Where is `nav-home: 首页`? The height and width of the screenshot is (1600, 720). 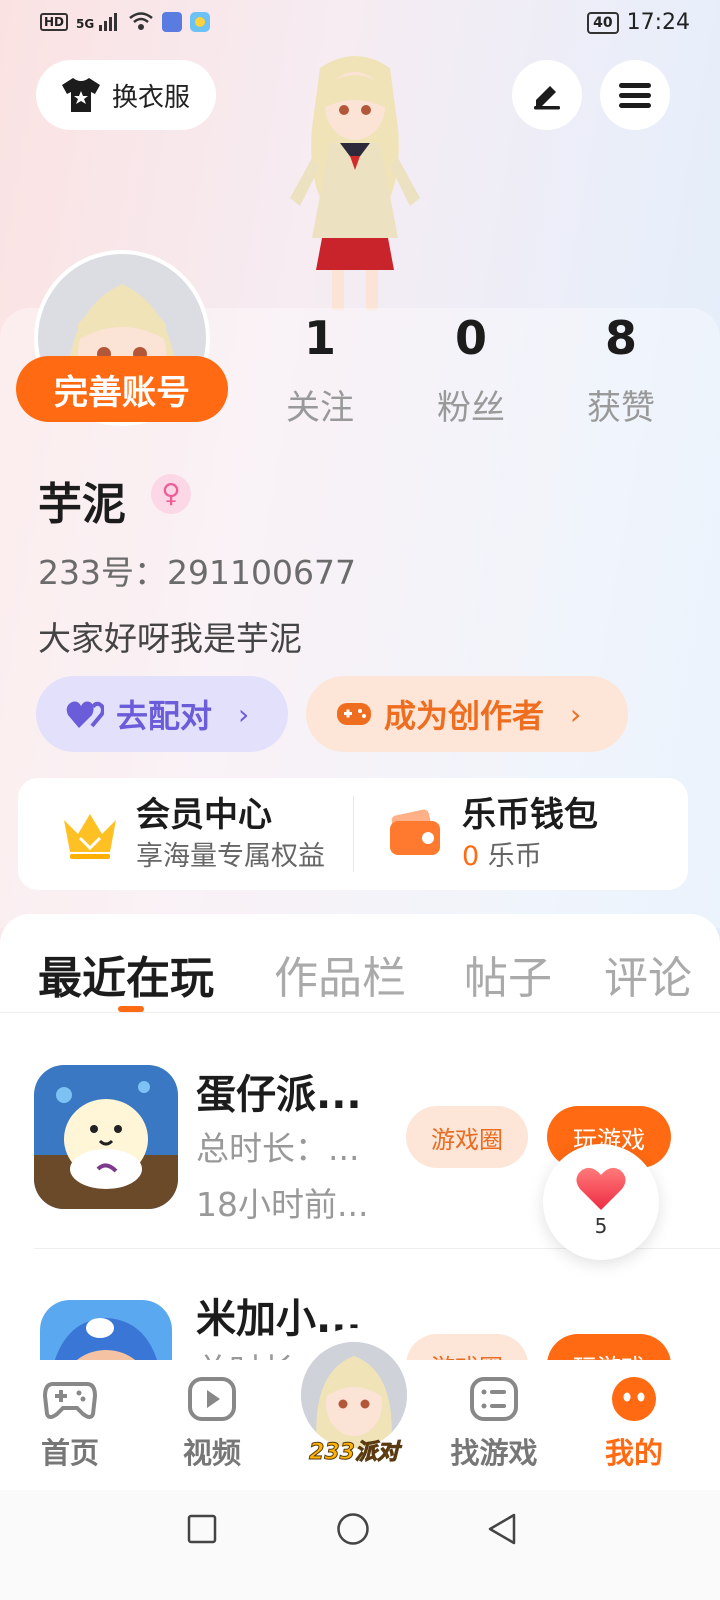
nav-home: 首页 is located at coordinates (70, 1424).